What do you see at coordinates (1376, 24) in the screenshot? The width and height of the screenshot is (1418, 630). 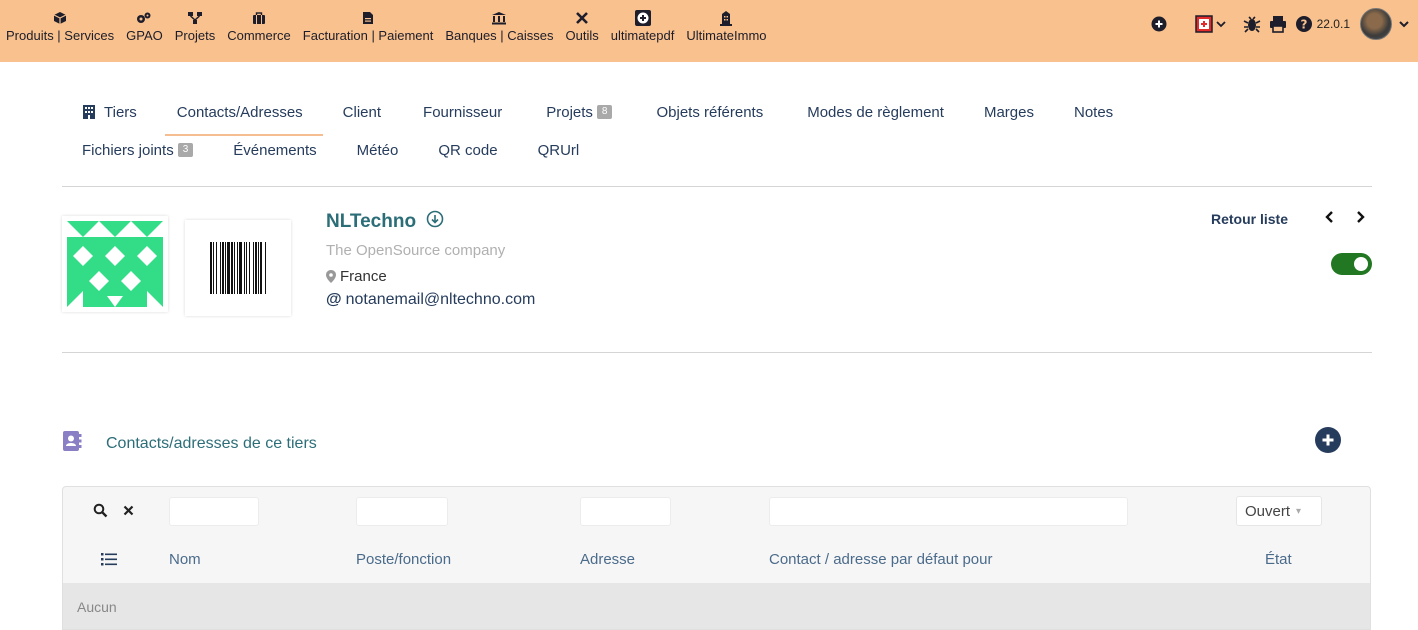 I see `user-avatar` at bounding box center [1376, 24].